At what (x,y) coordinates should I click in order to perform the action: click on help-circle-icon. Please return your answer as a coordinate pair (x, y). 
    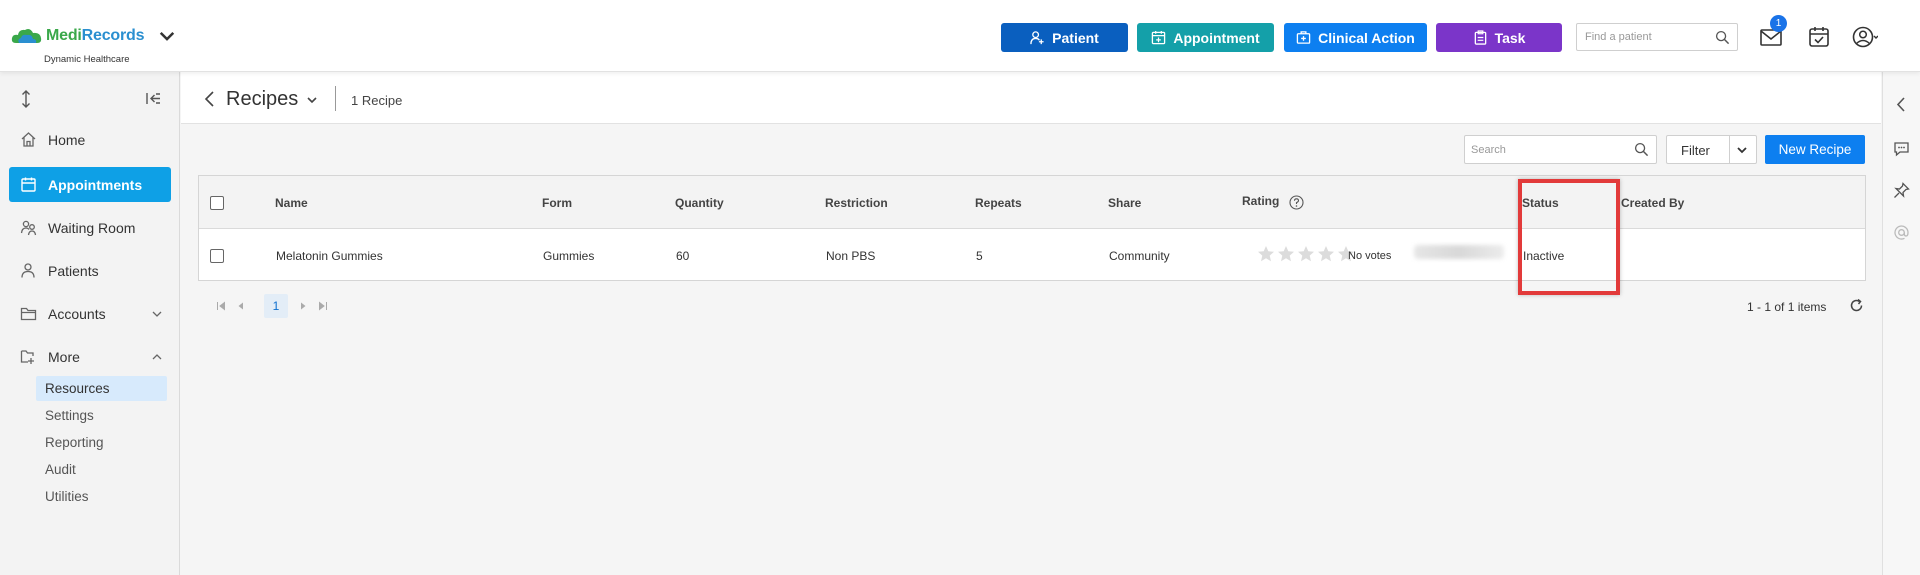
    Looking at the image, I should click on (1296, 202).